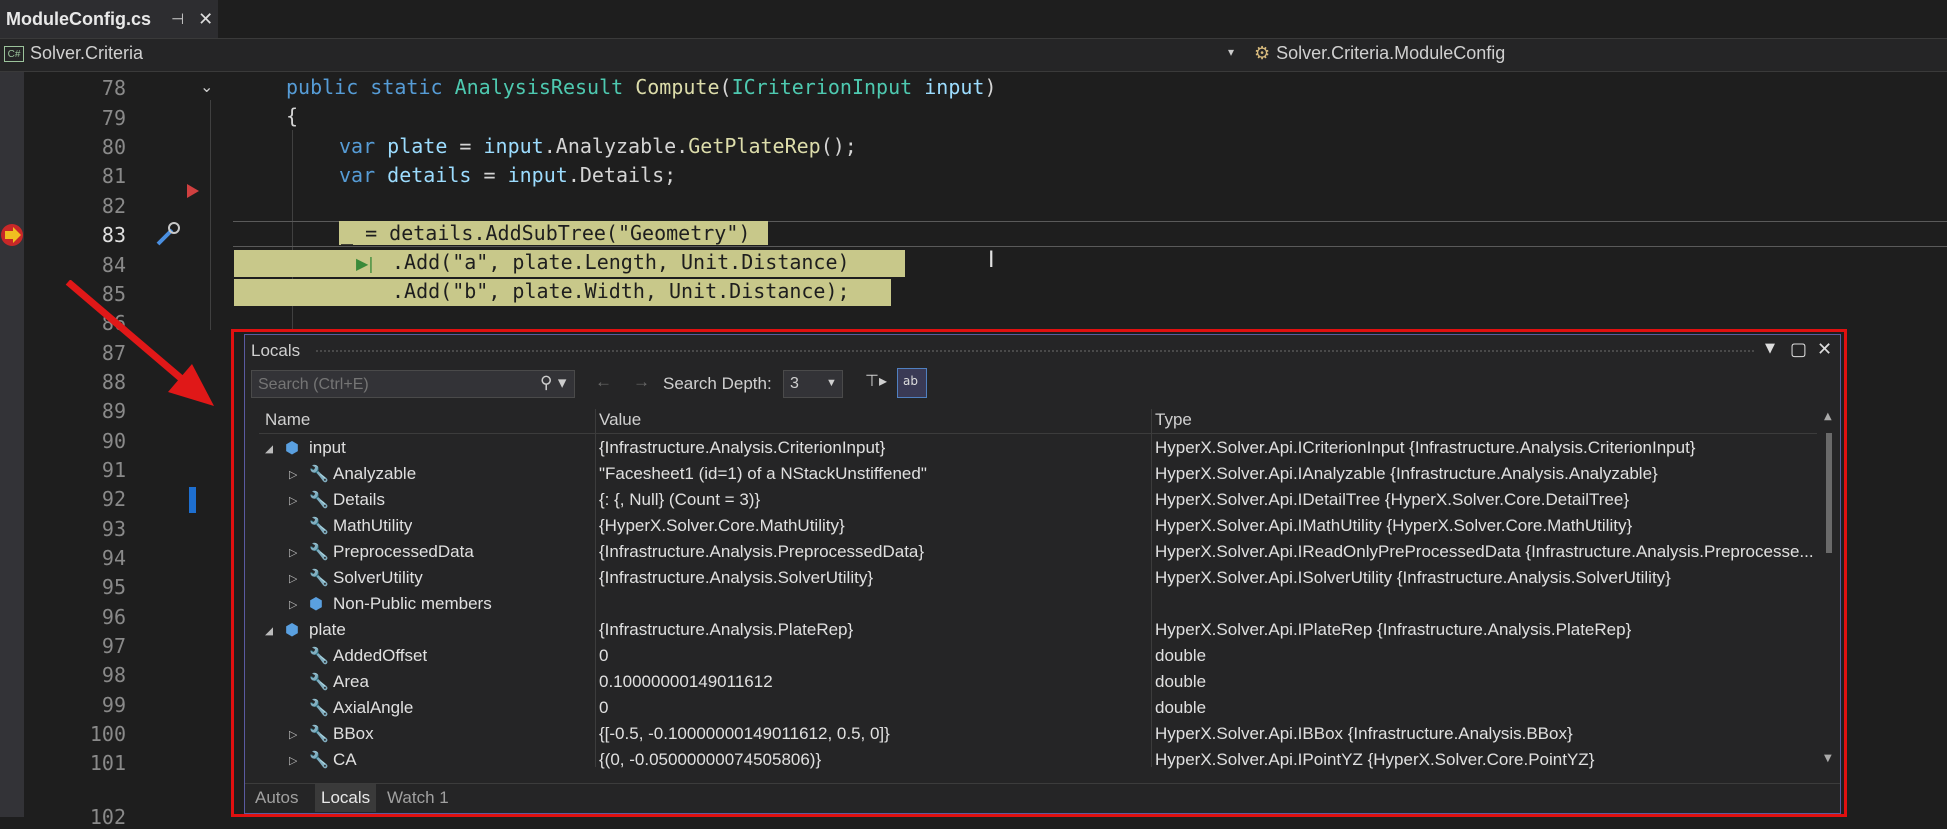  Describe the element at coordinates (206, 86) in the screenshot. I see `collapse-chevron-icon: ⌄` at that location.